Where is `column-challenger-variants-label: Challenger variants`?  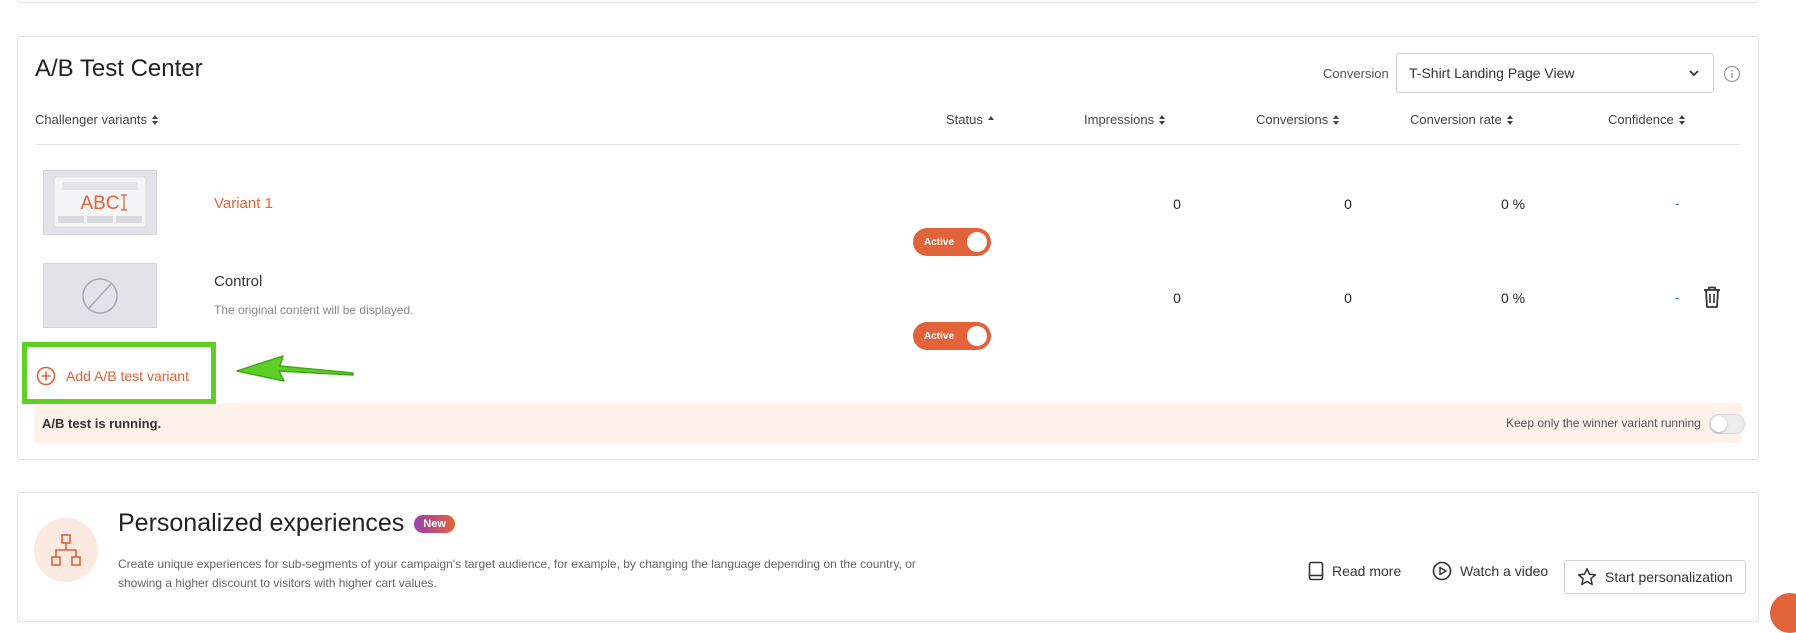 column-challenger-variants-label: Challenger variants is located at coordinates (91, 119).